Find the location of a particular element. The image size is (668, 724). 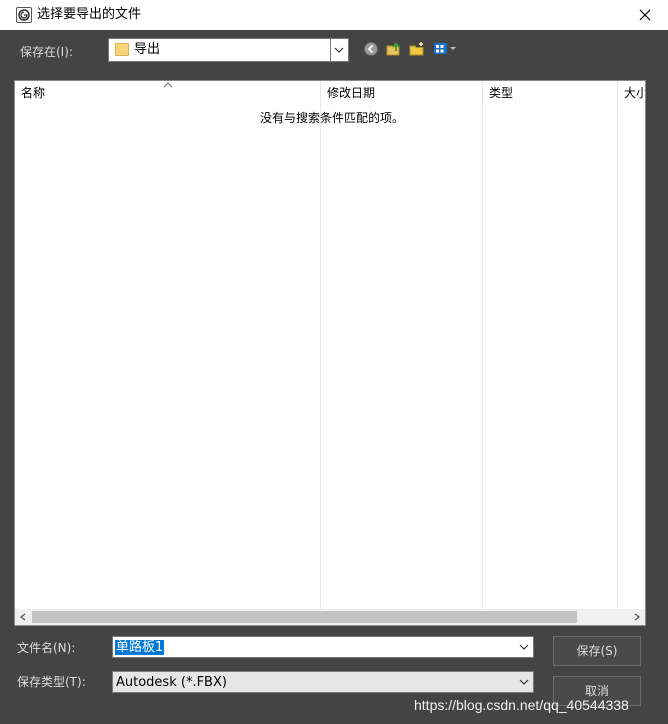

file-name-label: 文件名(N): is located at coordinates (46, 648).